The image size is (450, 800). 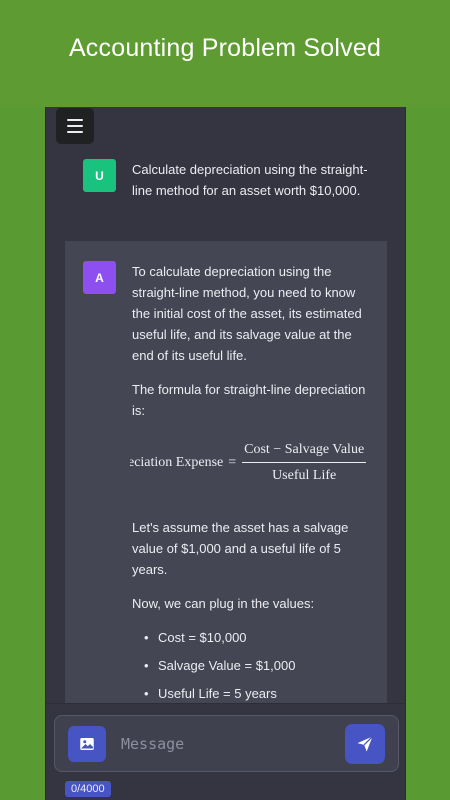 I want to click on formula-denominator: Useful Life, so click(x=304, y=475).